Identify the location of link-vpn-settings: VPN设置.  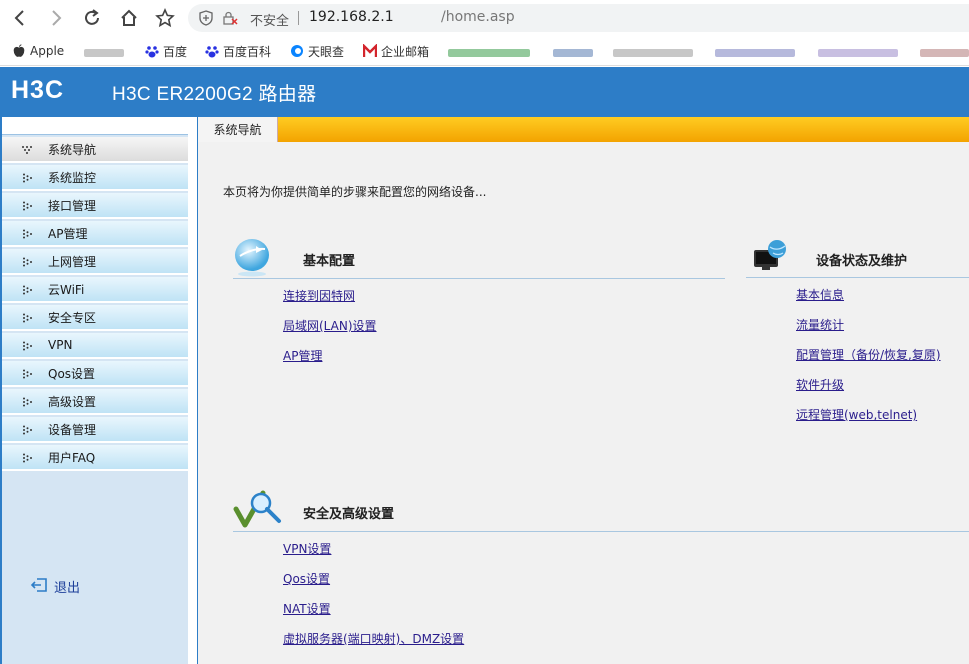
(307, 548).